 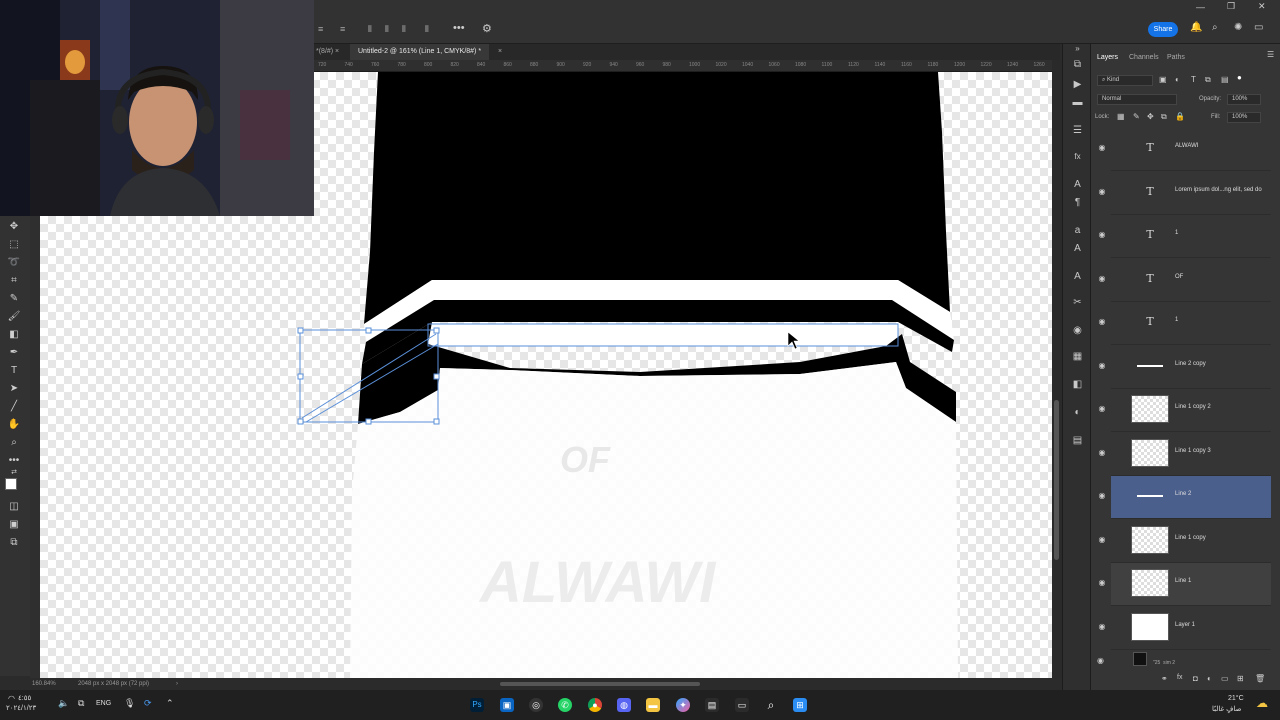 I want to click on lock-transparent-icon: ▦, so click(x=1121, y=116).